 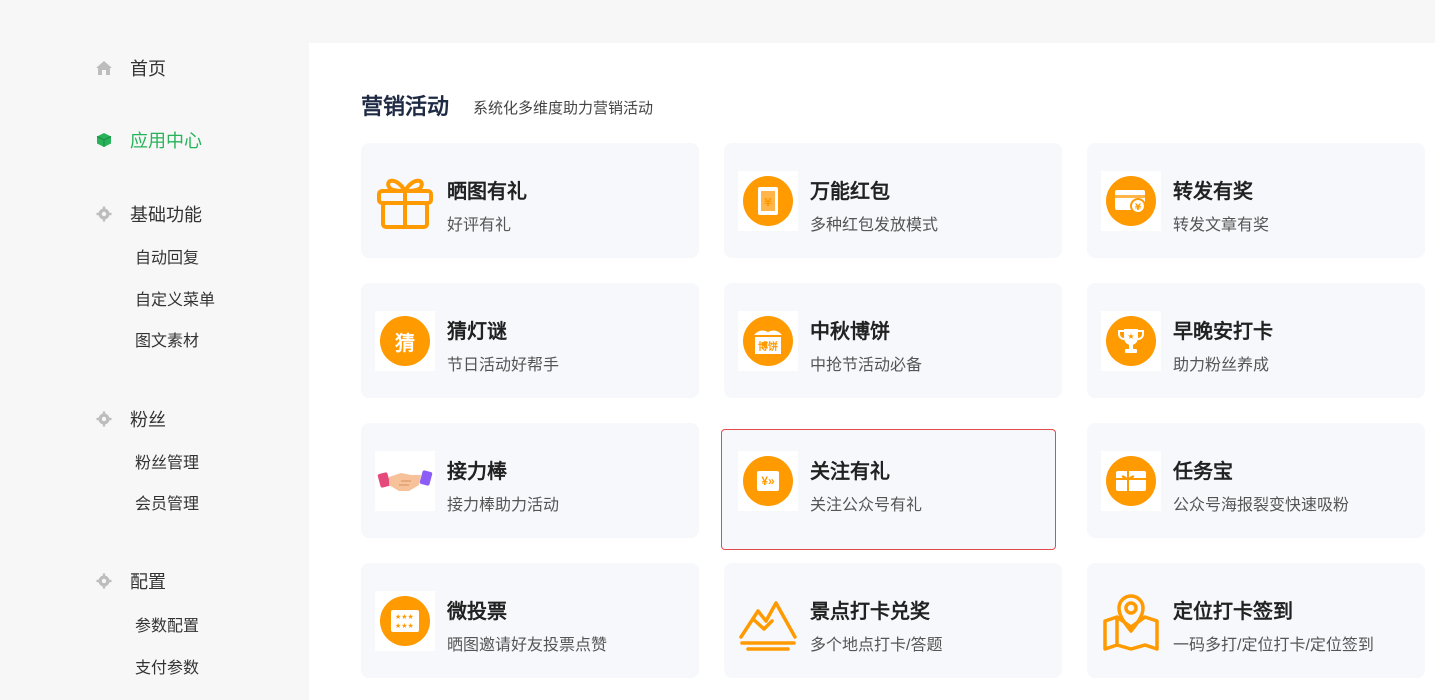 I want to click on card-desc: 节日活动好帮手, so click(x=503, y=365).